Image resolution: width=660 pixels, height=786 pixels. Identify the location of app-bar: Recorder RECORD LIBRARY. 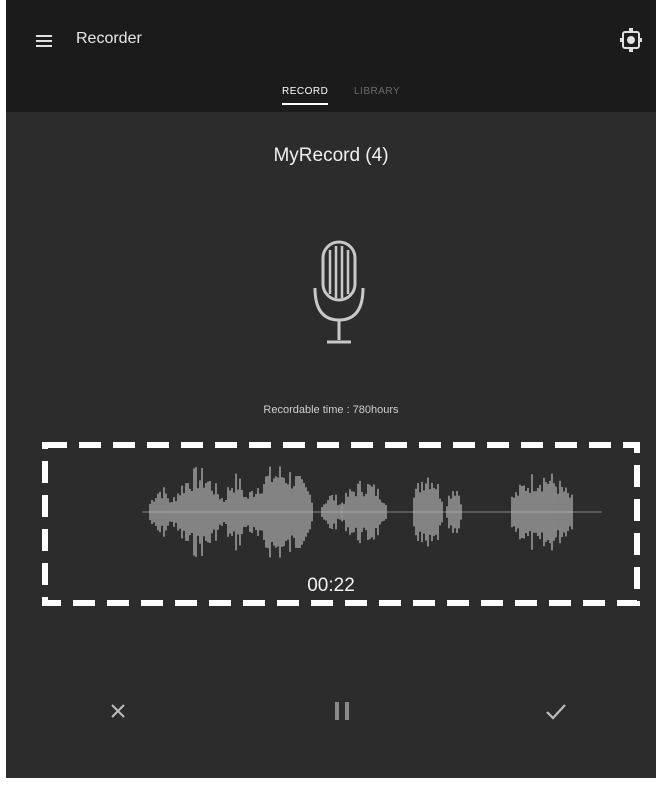
(331, 56).